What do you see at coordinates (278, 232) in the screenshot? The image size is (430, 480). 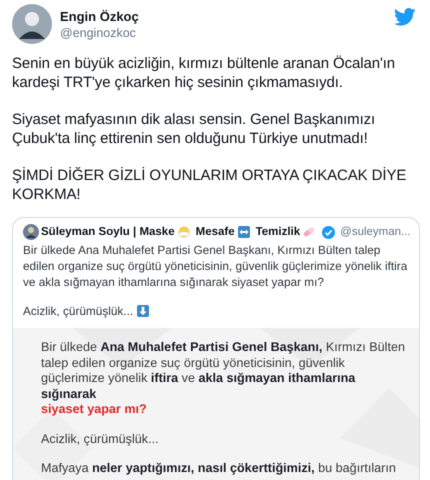 I see `quoted-author-name: Temizlik` at bounding box center [278, 232].